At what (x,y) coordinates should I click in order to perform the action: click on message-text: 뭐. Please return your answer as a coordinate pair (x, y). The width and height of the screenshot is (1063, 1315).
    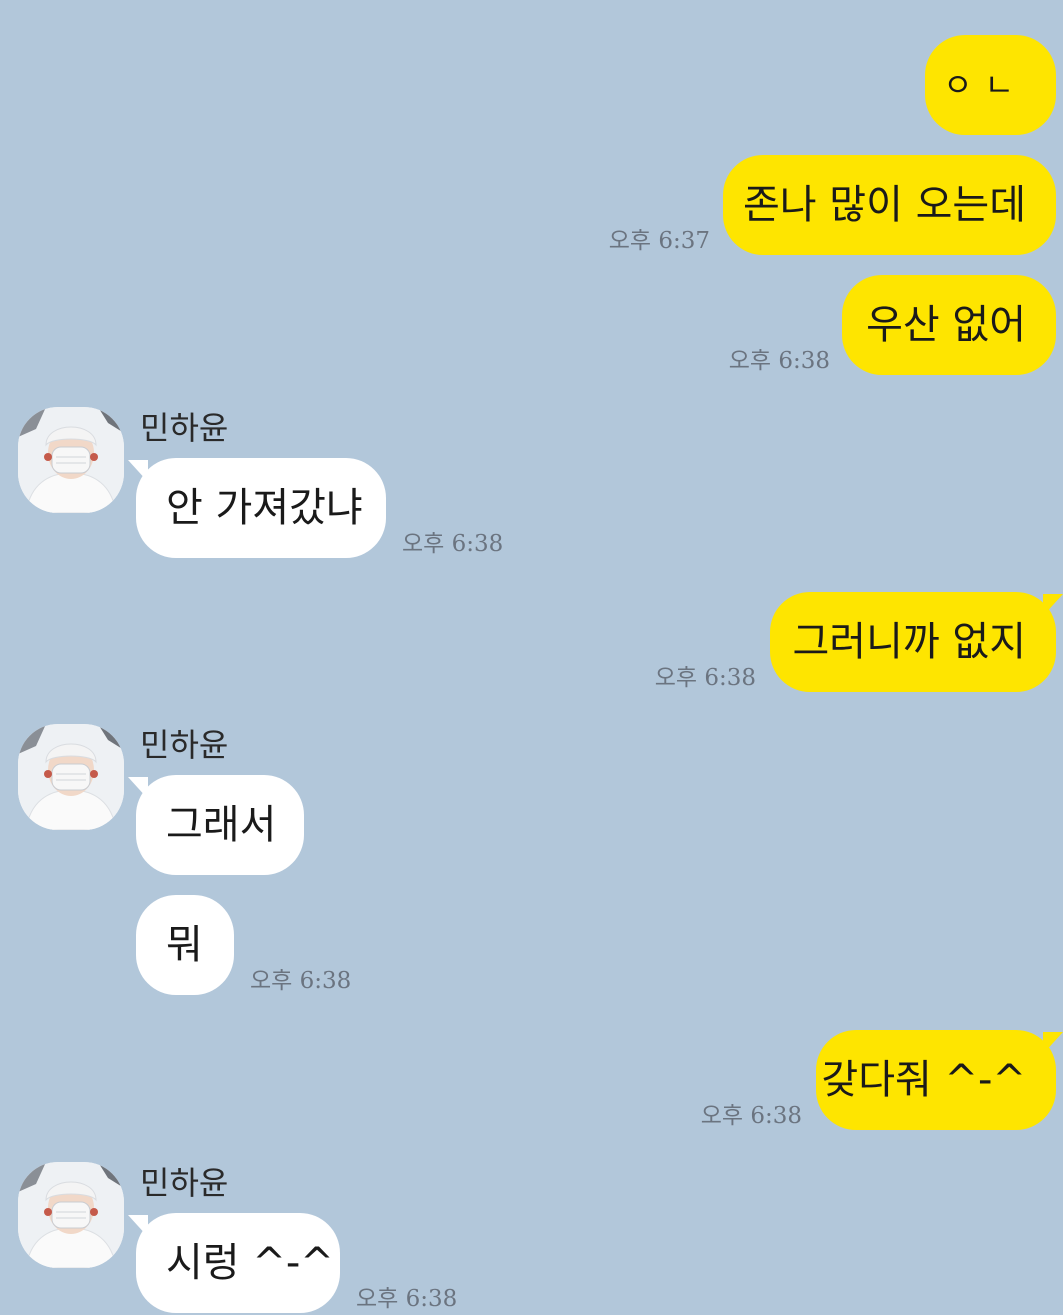
    Looking at the image, I should click on (184, 945).